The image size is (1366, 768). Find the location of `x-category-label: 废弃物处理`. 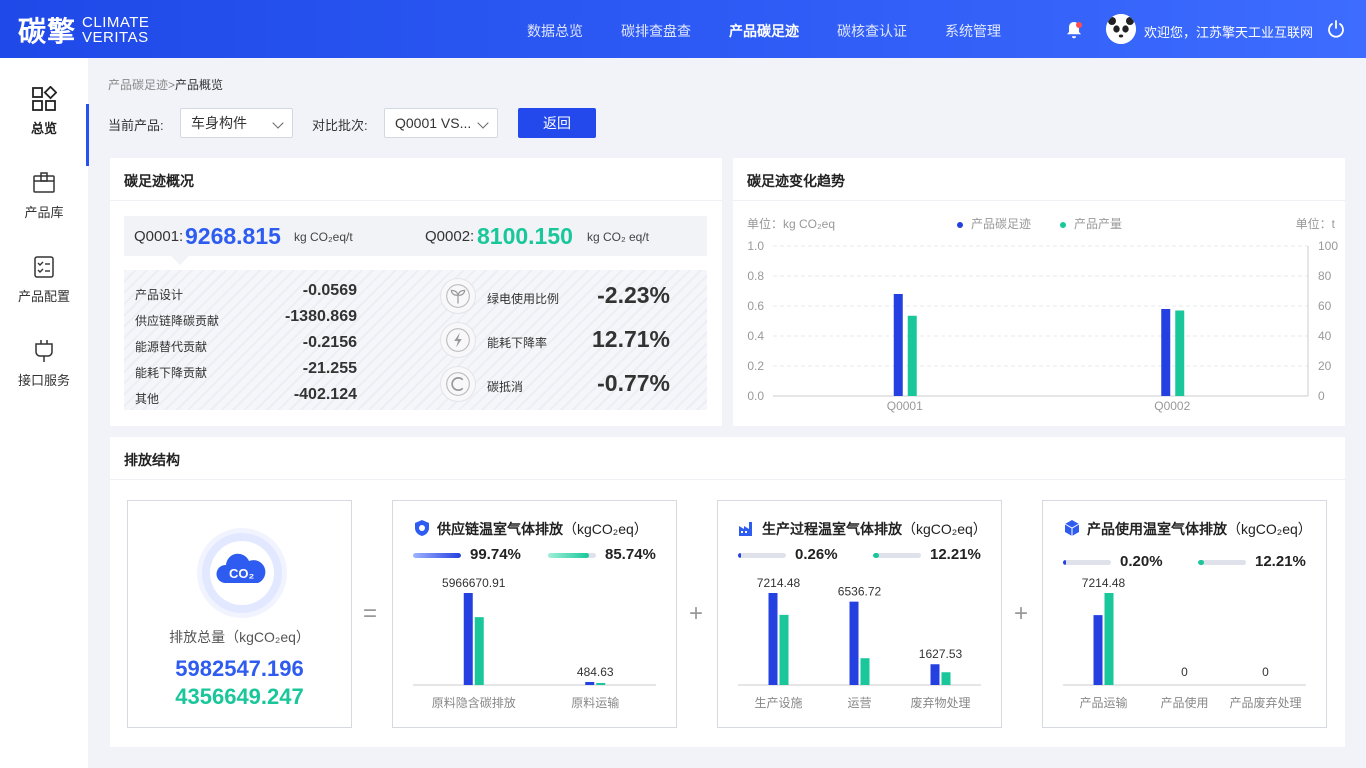

x-category-label: 废弃物处理 is located at coordinates (940, 702).